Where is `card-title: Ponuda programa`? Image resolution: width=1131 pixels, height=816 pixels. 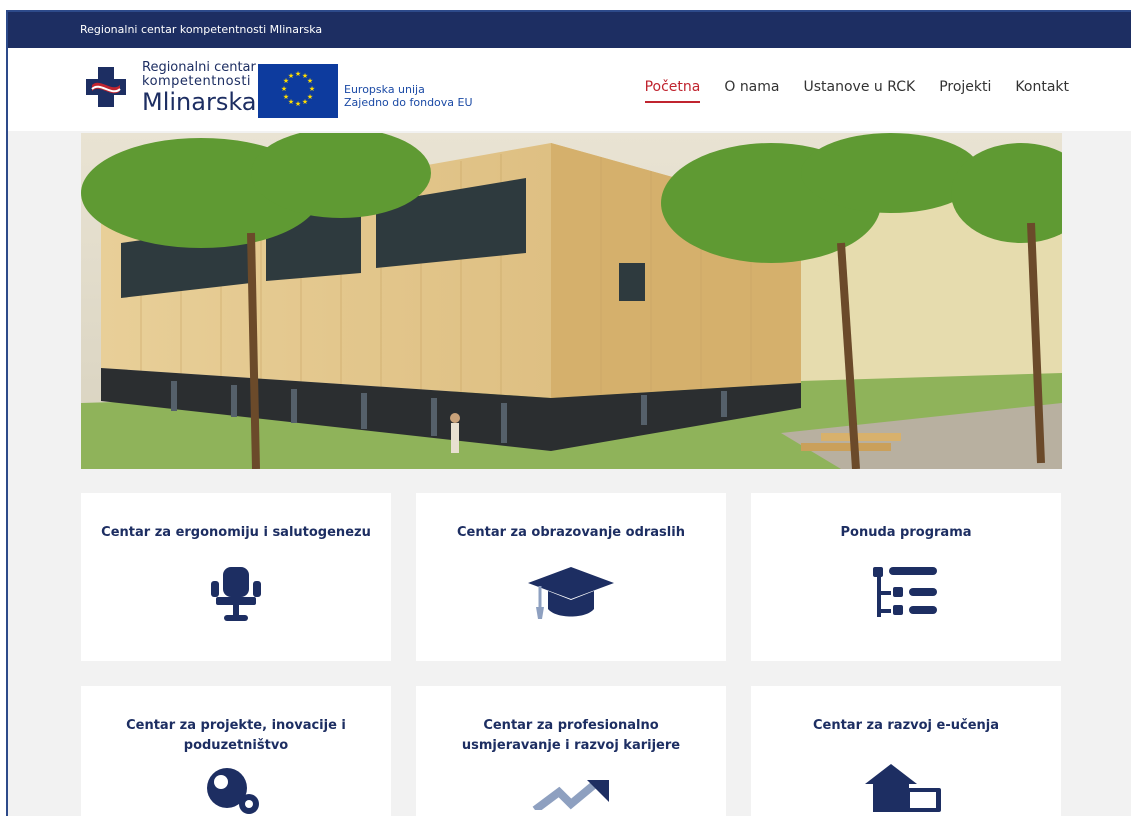 card-title: Ponuda programa is located at coordinates (906, 532).